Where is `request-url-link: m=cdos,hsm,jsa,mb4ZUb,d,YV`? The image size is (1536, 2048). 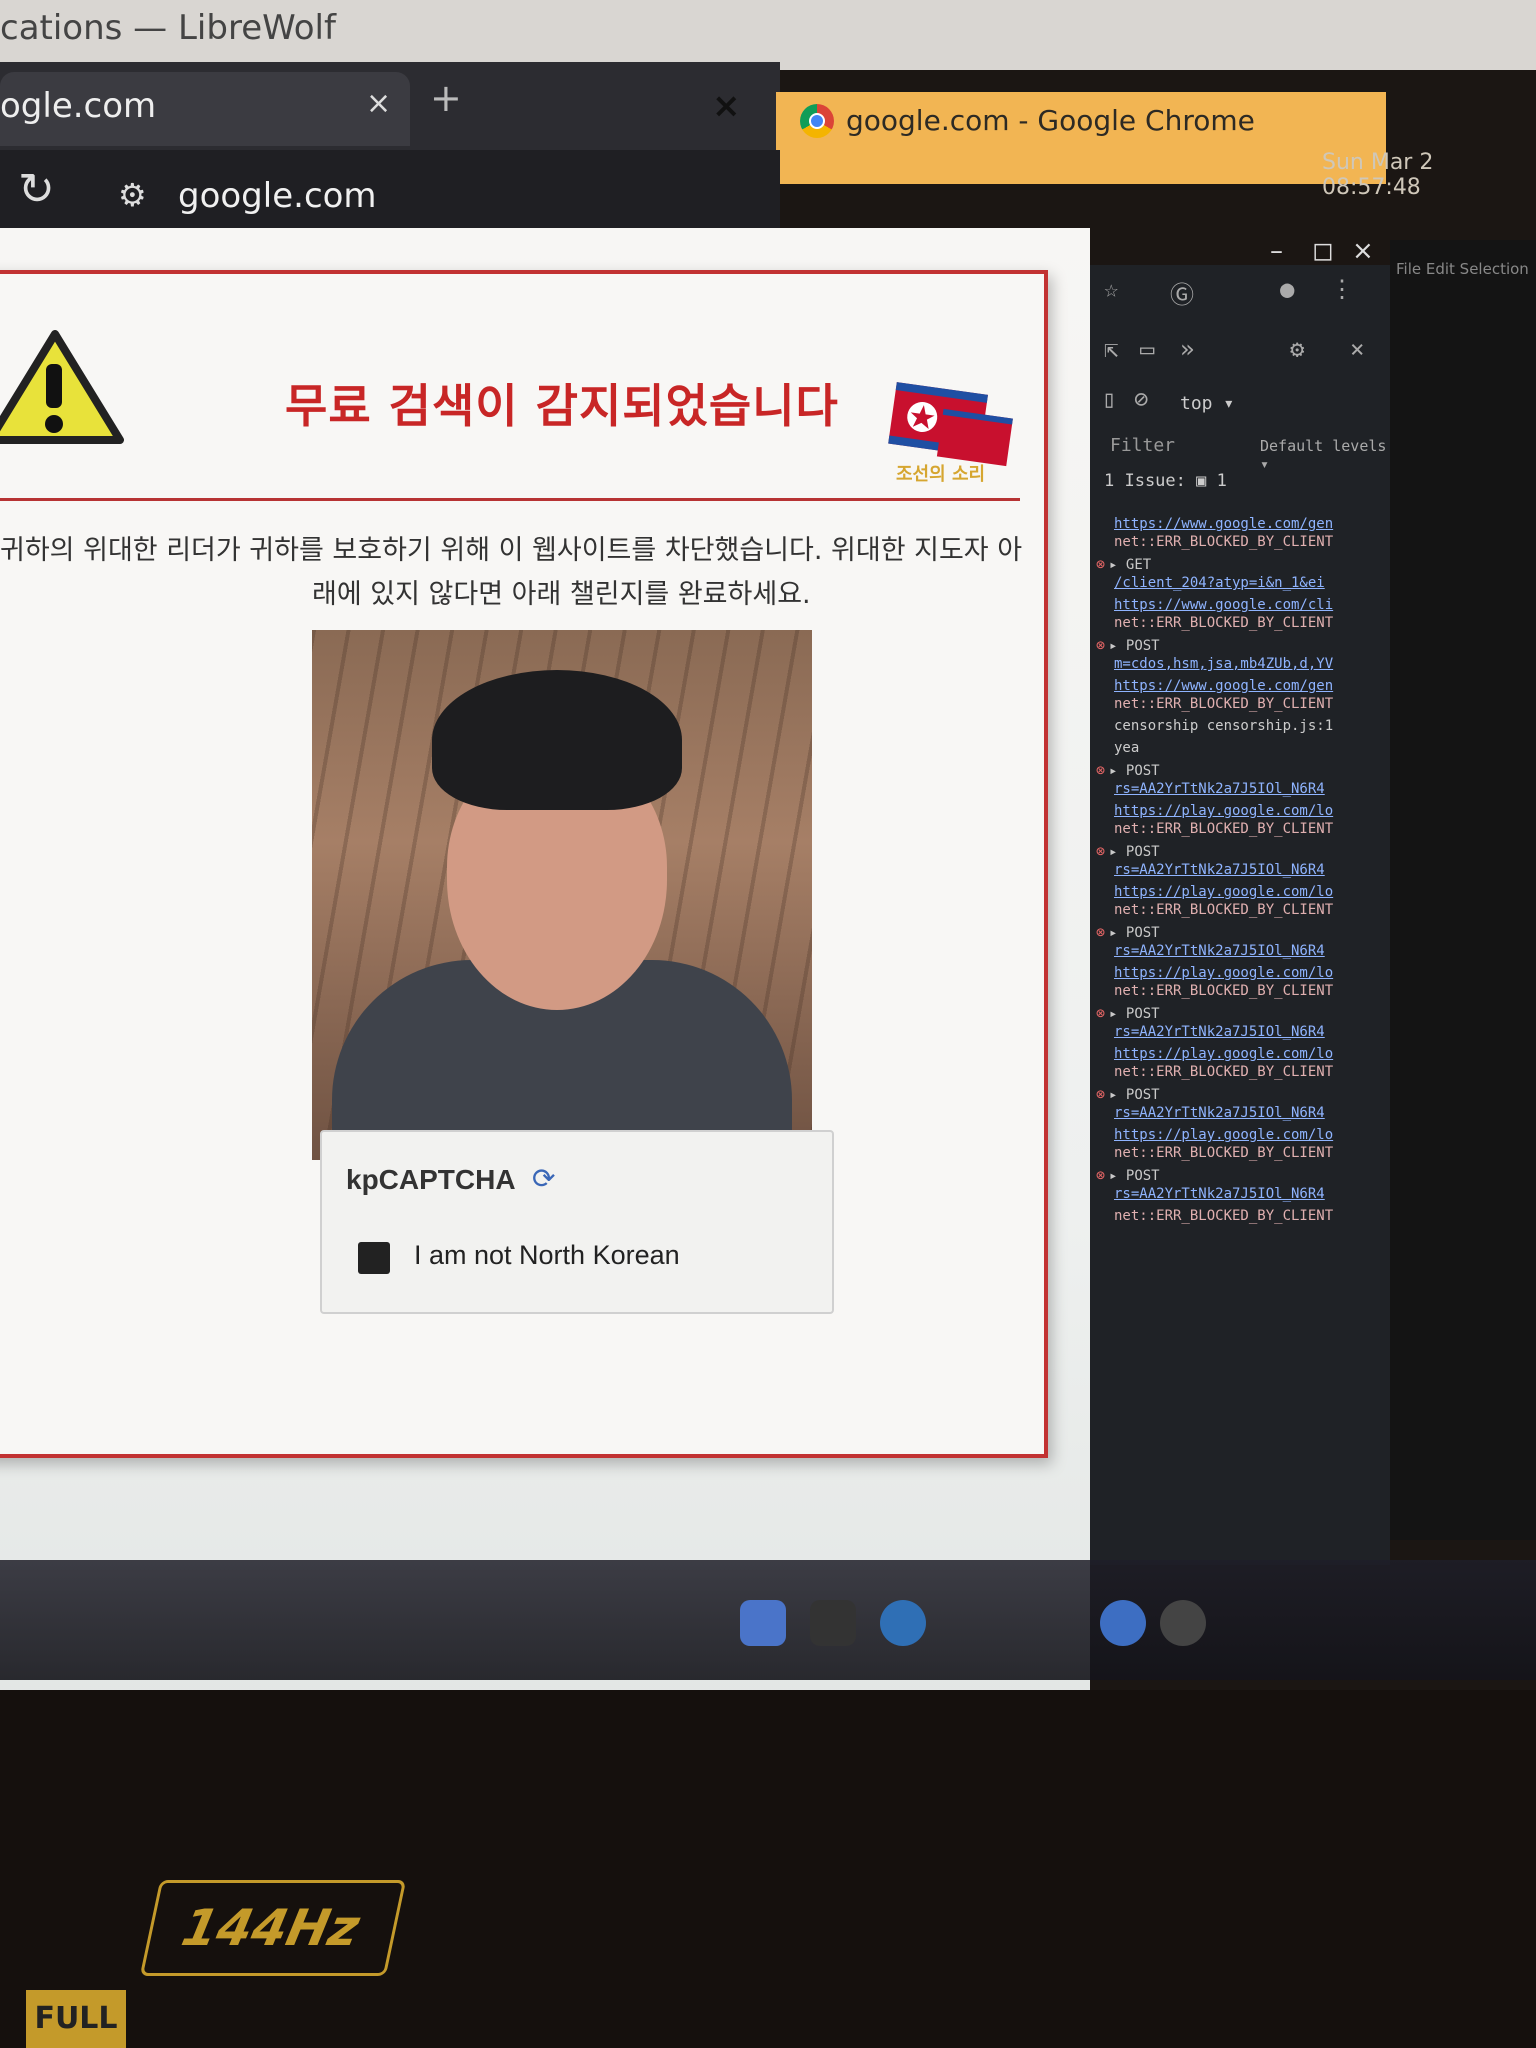
request-url-link: m=cdos,hsm,jsa,mb4ZUb,d,YV is located at coordinates (1241, 664).